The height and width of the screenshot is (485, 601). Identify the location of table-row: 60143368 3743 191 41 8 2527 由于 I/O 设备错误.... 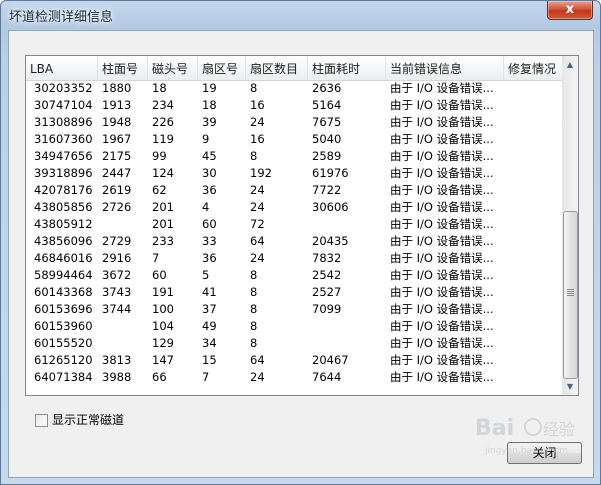
(294, 292).